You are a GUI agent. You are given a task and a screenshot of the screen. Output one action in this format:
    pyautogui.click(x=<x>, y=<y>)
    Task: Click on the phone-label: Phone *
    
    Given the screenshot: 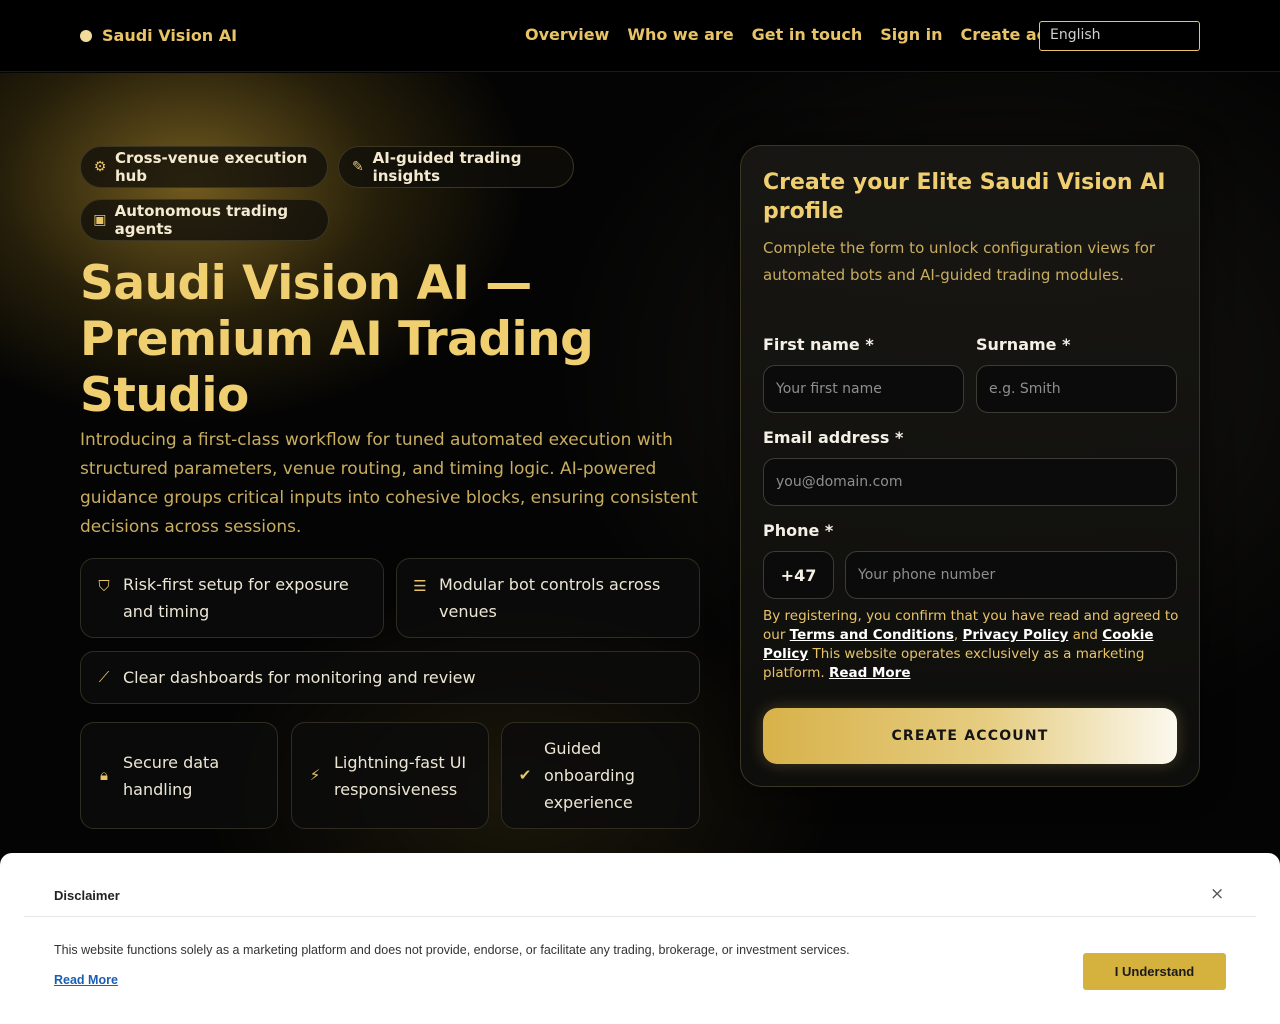 What is the action you would take?
    pyautogui.click(x=798, y=530)
    